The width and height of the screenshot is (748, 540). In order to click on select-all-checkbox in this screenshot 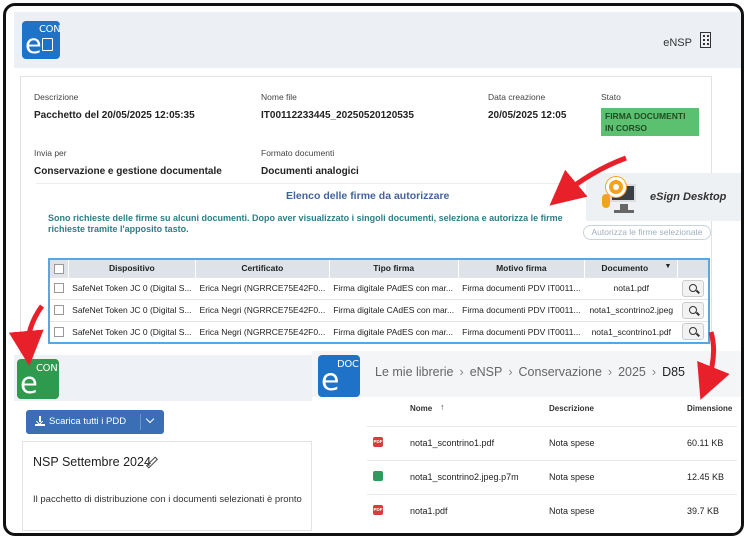, I will do `click(58, 268)`.